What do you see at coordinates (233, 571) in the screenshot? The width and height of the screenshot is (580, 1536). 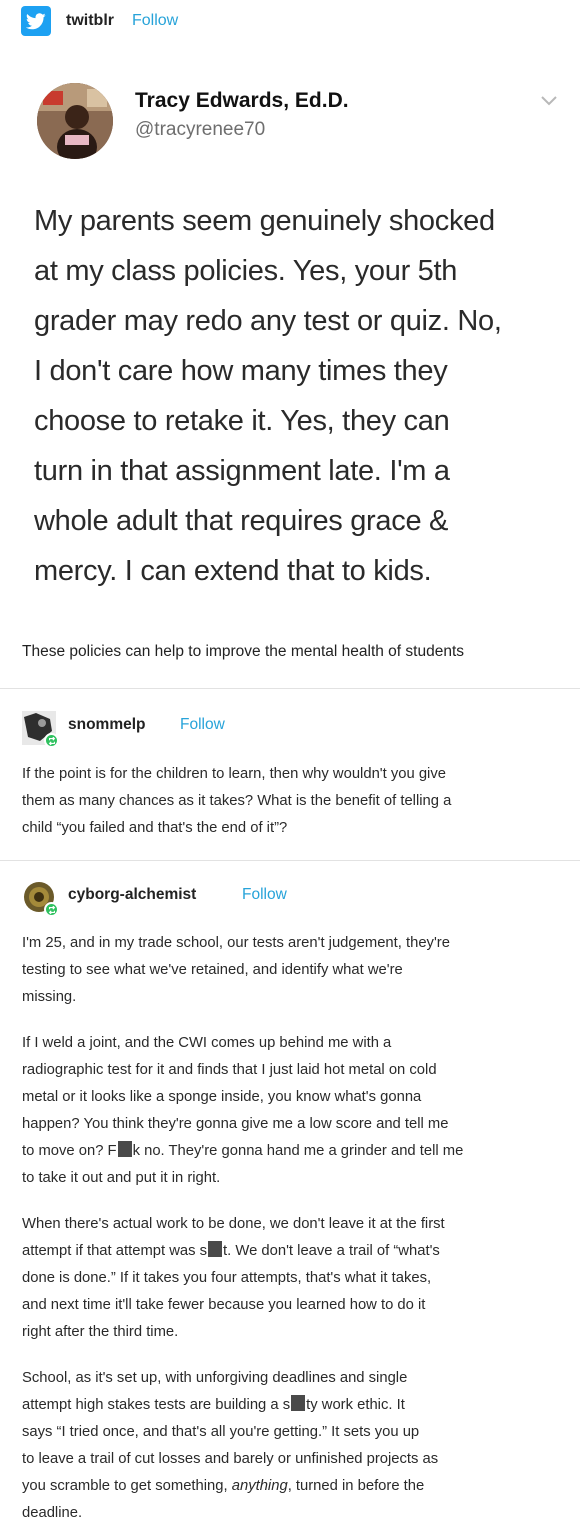 I see `tweet-line: mercy. I can extend that to kids.` at bounding box center [233, 571].